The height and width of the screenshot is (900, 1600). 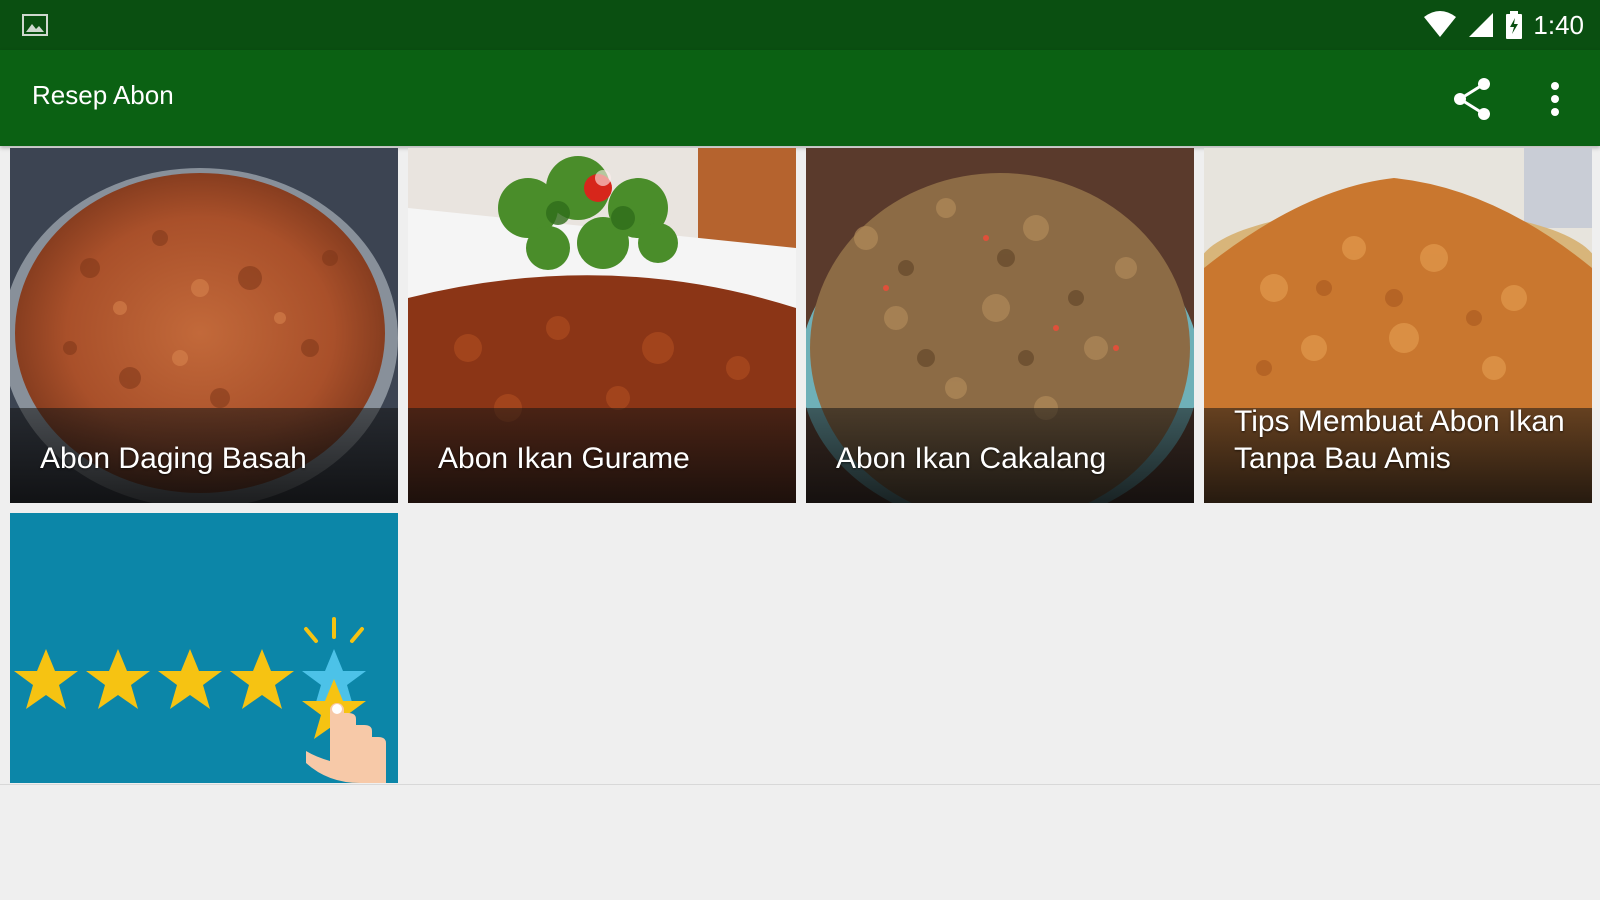 What do you see at coordinates (200, 700) in the screenshot?
I see `rate-stars-icon` at bounding box center [200, 700].